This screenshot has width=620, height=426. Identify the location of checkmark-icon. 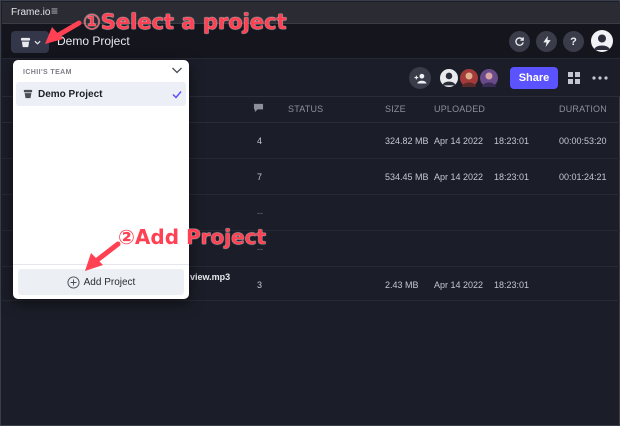
(177, 95).